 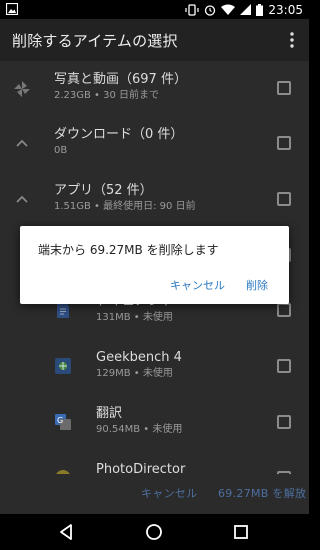 I want to click on translate-icon: G, so click(x=63, y=422).